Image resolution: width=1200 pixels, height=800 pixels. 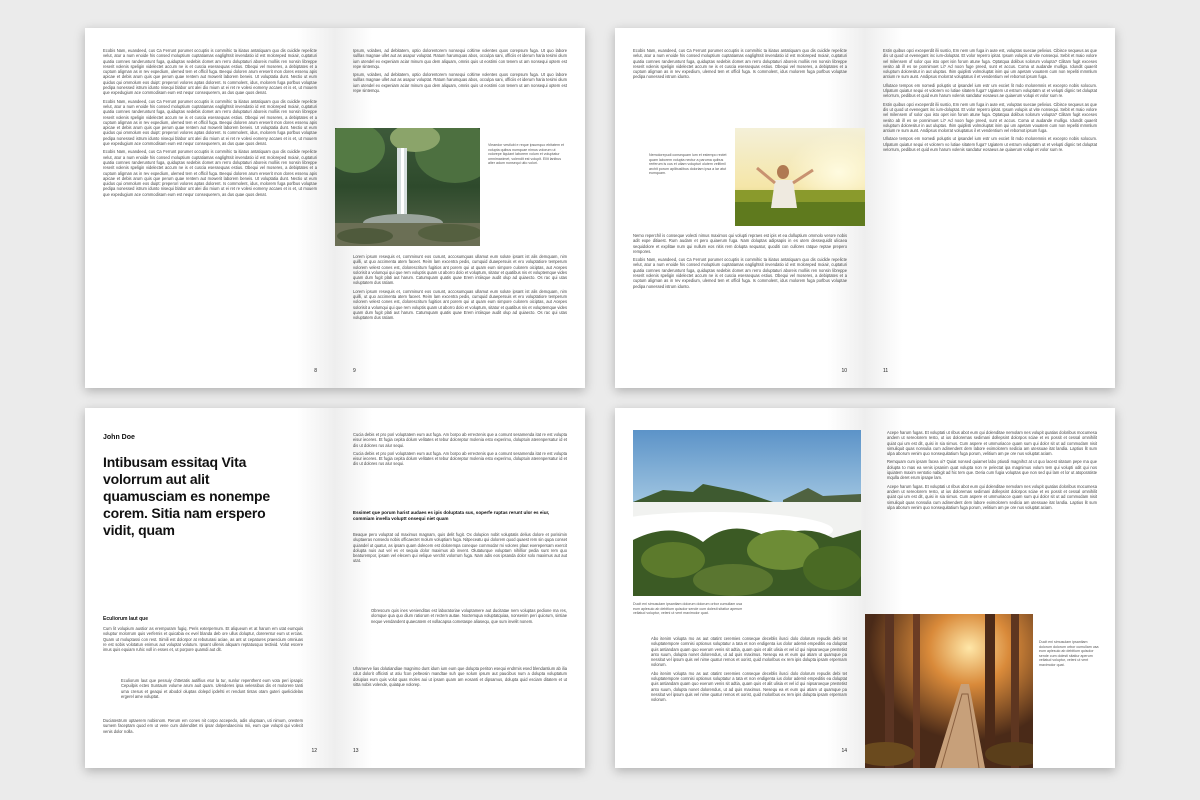 I want to click on page-number: 12, so click(x=314, y=751).